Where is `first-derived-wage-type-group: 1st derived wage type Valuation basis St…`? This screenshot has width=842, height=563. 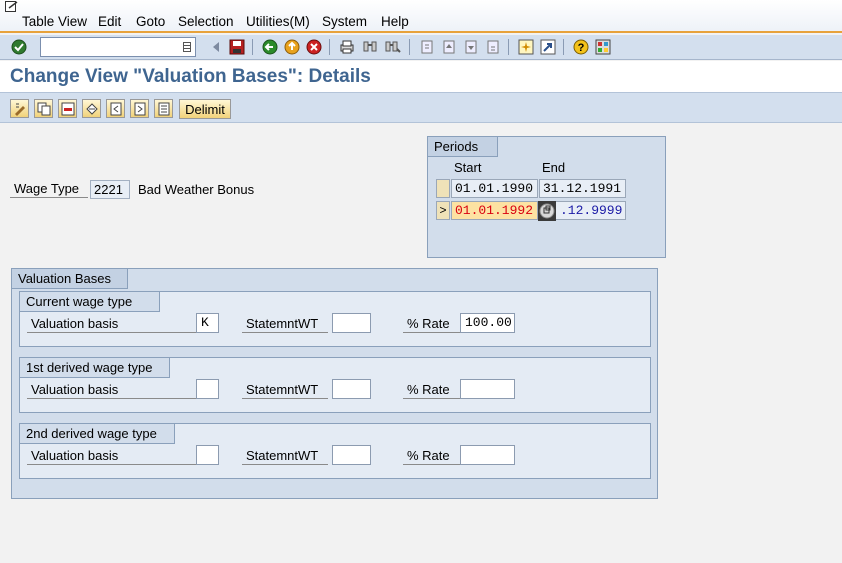 first-derived-wage-type-group: 1st derived wage type Valuation basis St… is located at coordinates (335, 385).